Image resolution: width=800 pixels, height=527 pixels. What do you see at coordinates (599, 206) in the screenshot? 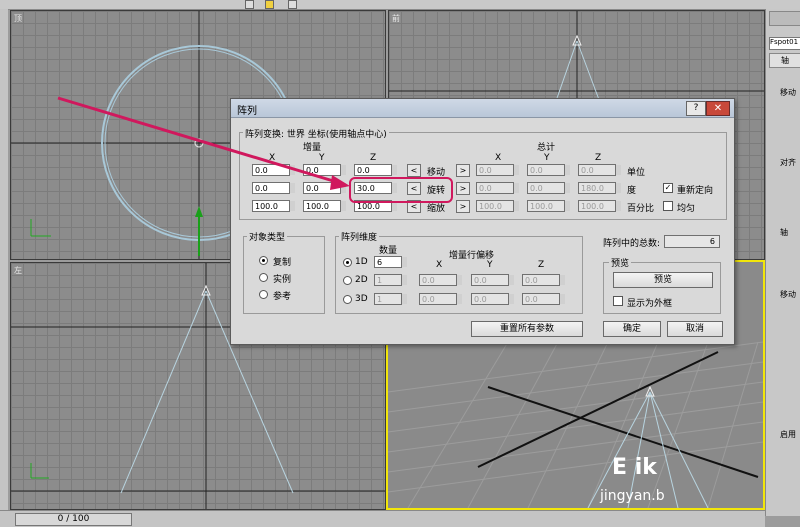
I see `scale-tot-z: 100.0` at bounding box center [599, 206].